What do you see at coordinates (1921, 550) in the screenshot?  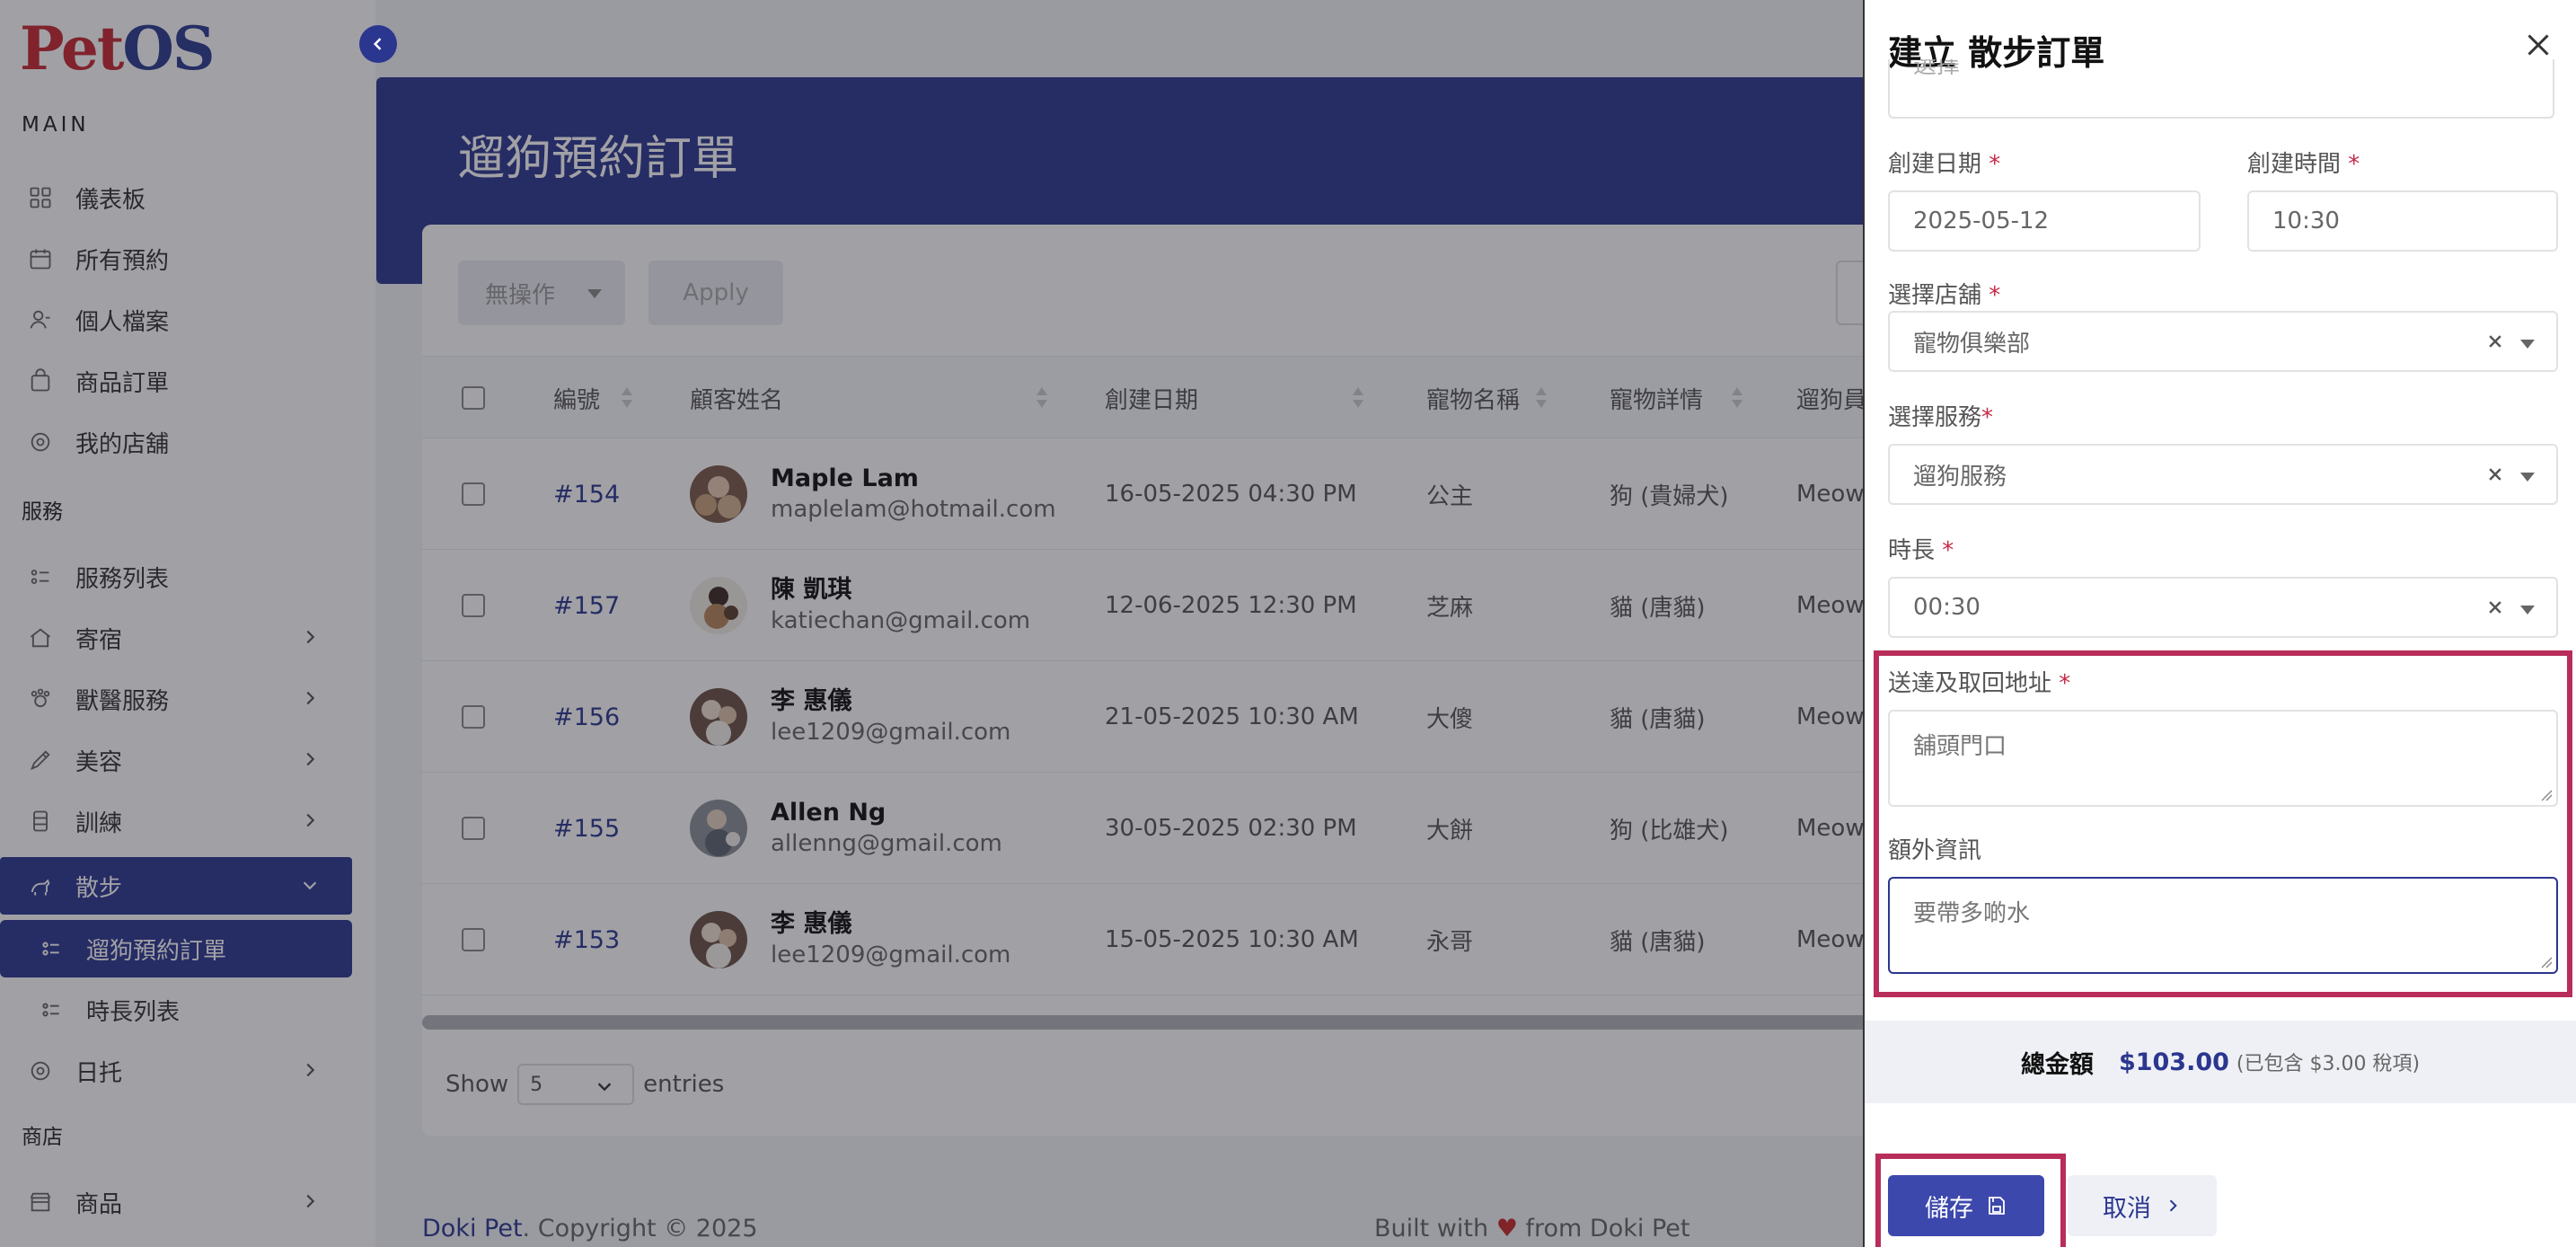 I see `duration-label: 時長 *` at bounding box center [1921, 550].